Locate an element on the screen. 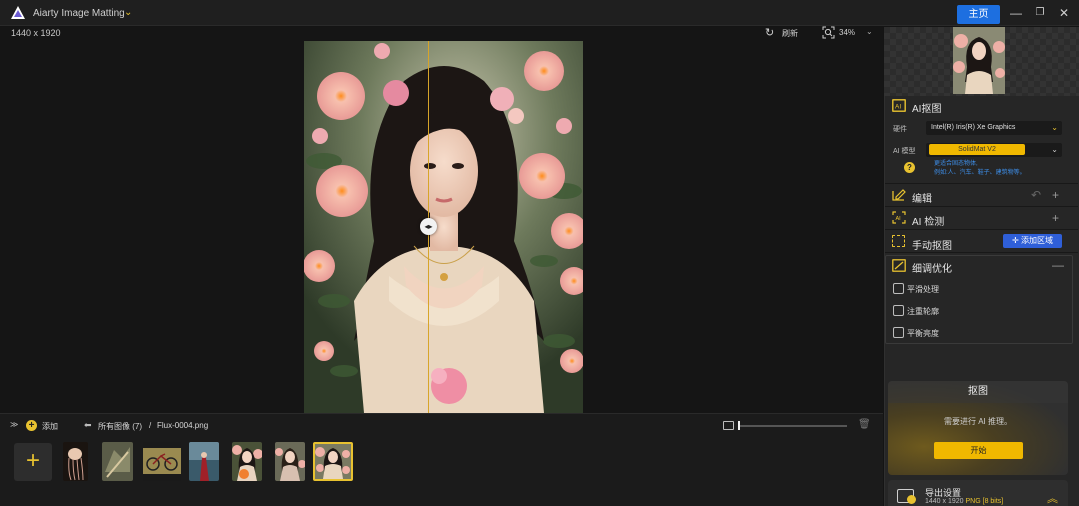 The image size is (1079, 506). undo-icon: ↶ is located at coordinates (1036, 195).